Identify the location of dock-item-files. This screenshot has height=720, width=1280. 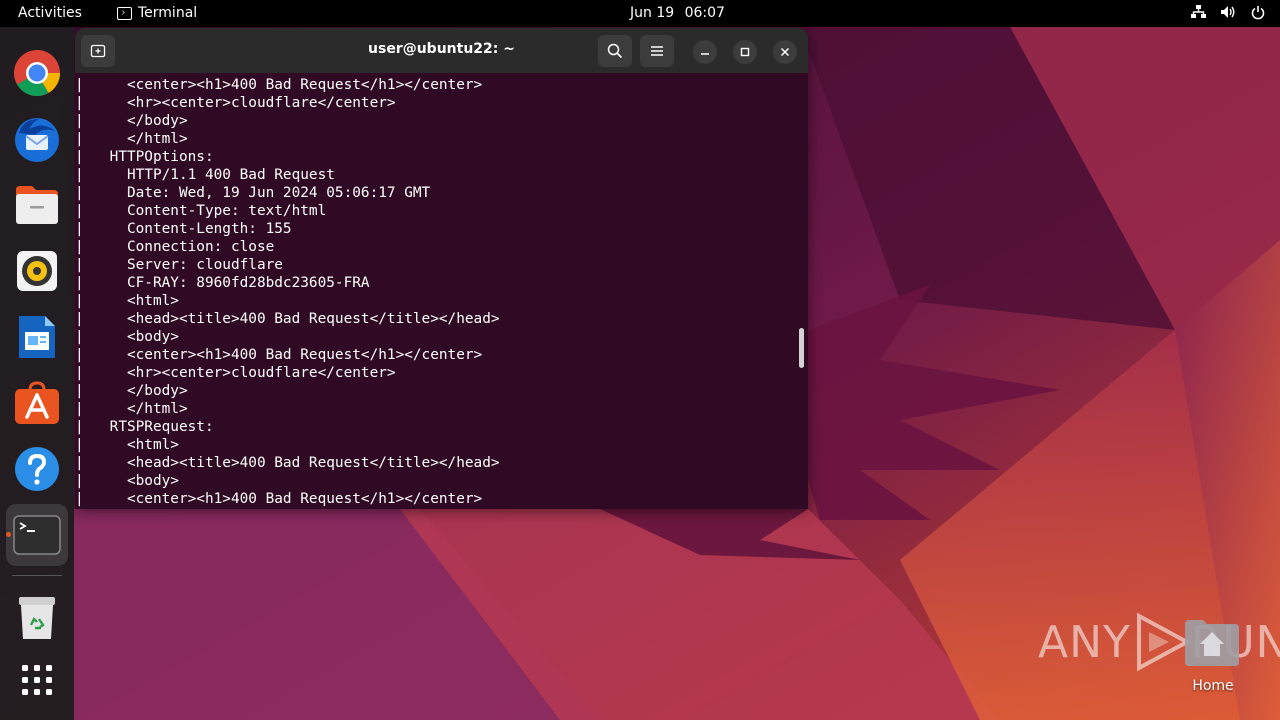
(37, 205).